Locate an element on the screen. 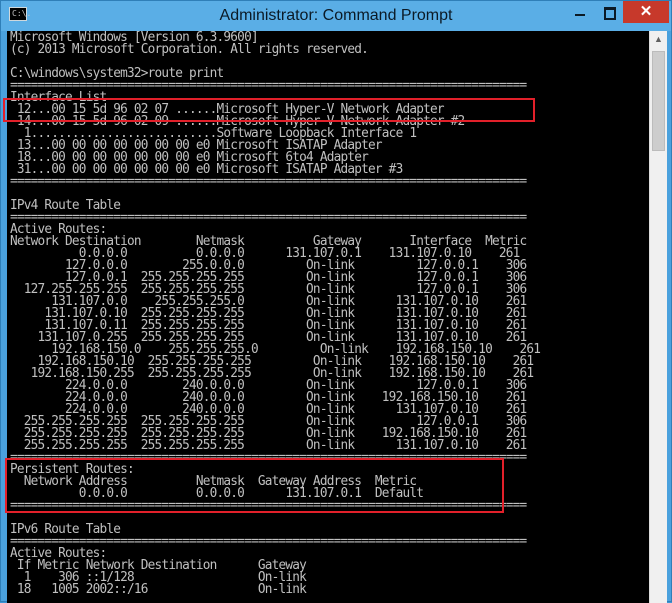 Image resolution: width=672 pixels, height=603 pixels. scrollbar-thumb is located at coordinates (658, 101).